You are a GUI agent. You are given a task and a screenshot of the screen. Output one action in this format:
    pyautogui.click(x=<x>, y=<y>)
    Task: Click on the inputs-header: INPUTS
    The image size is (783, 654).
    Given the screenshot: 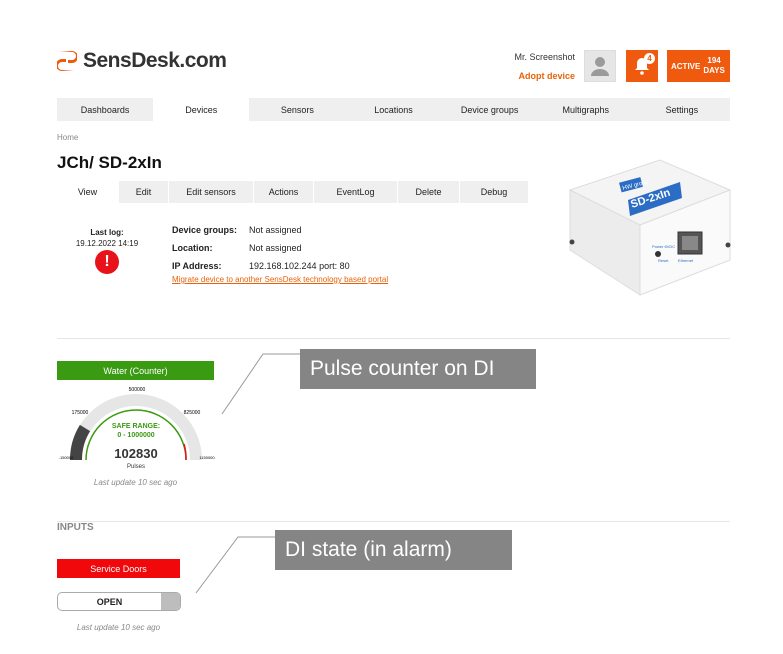 What is the action you would take?
    pyautogui.click(x=75, y=527)
    